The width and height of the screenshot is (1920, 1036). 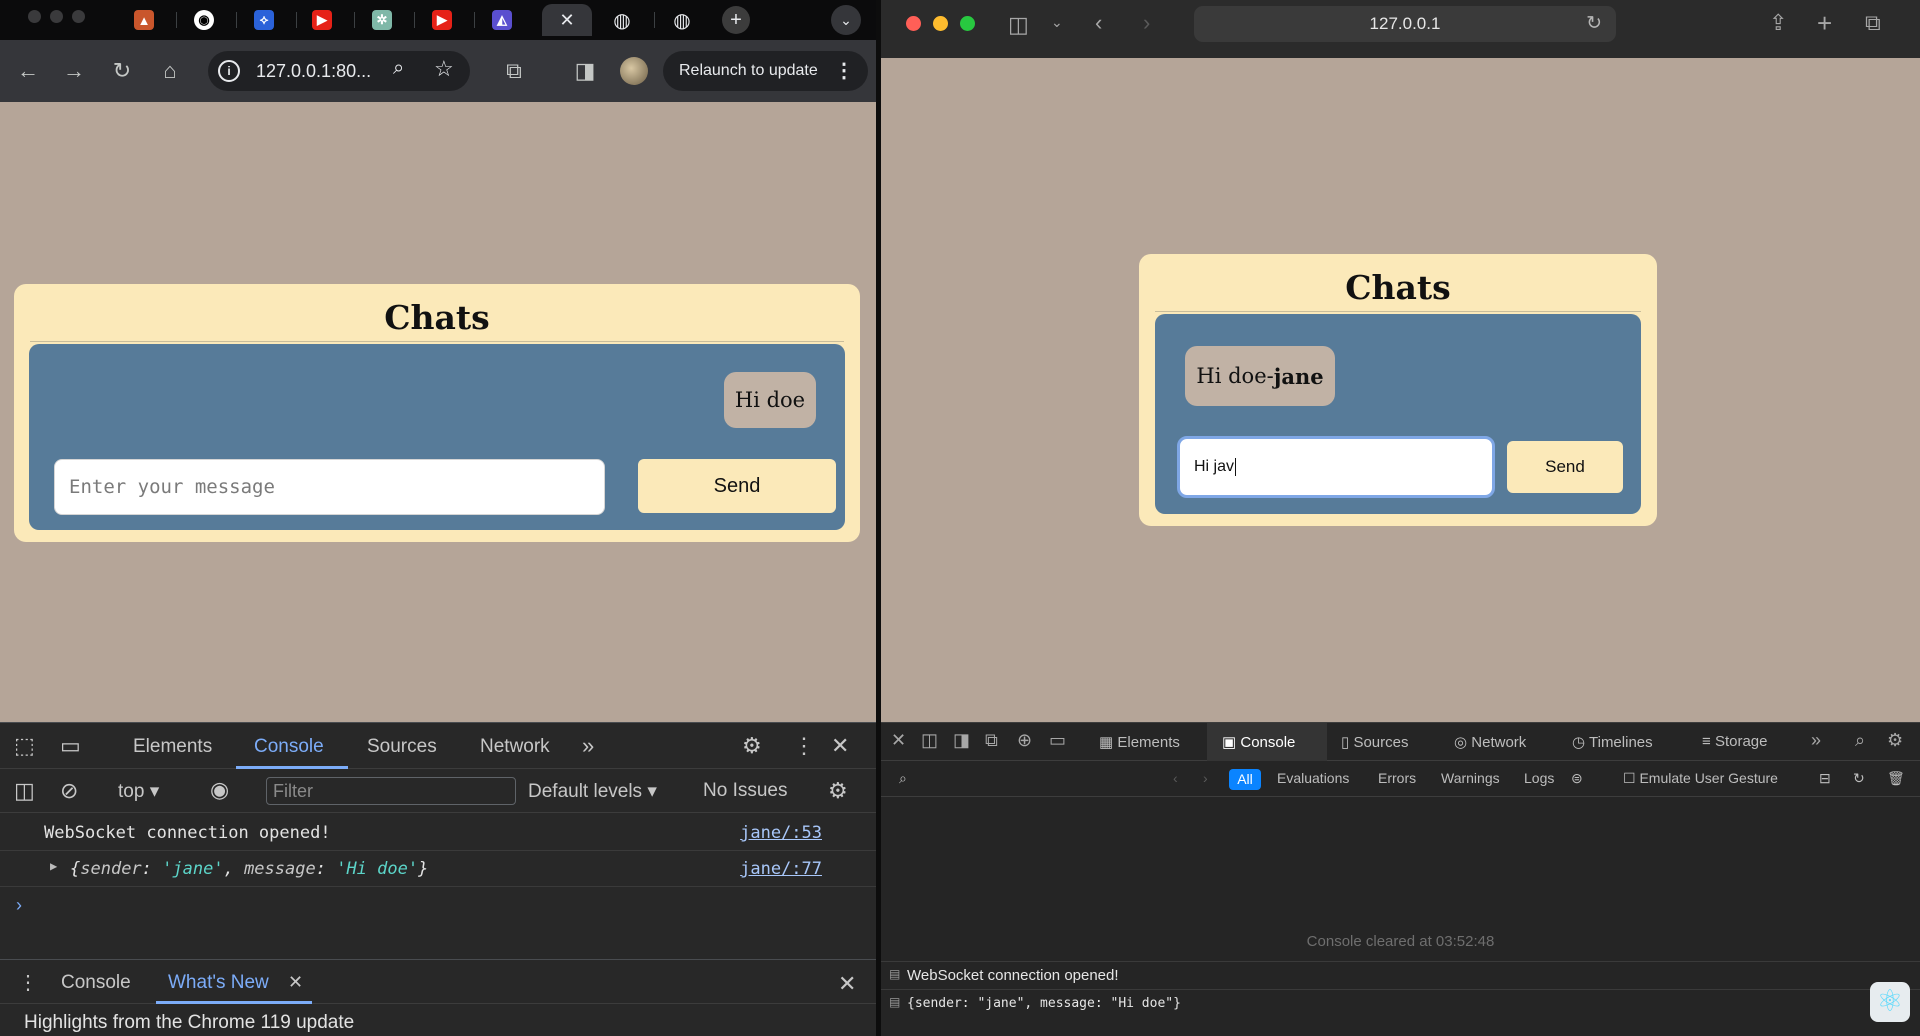 What do you see at coordinates (1336, 467) in the screenshot?
I see `message-input: Hi jav` at bounding box center [1336, 467].